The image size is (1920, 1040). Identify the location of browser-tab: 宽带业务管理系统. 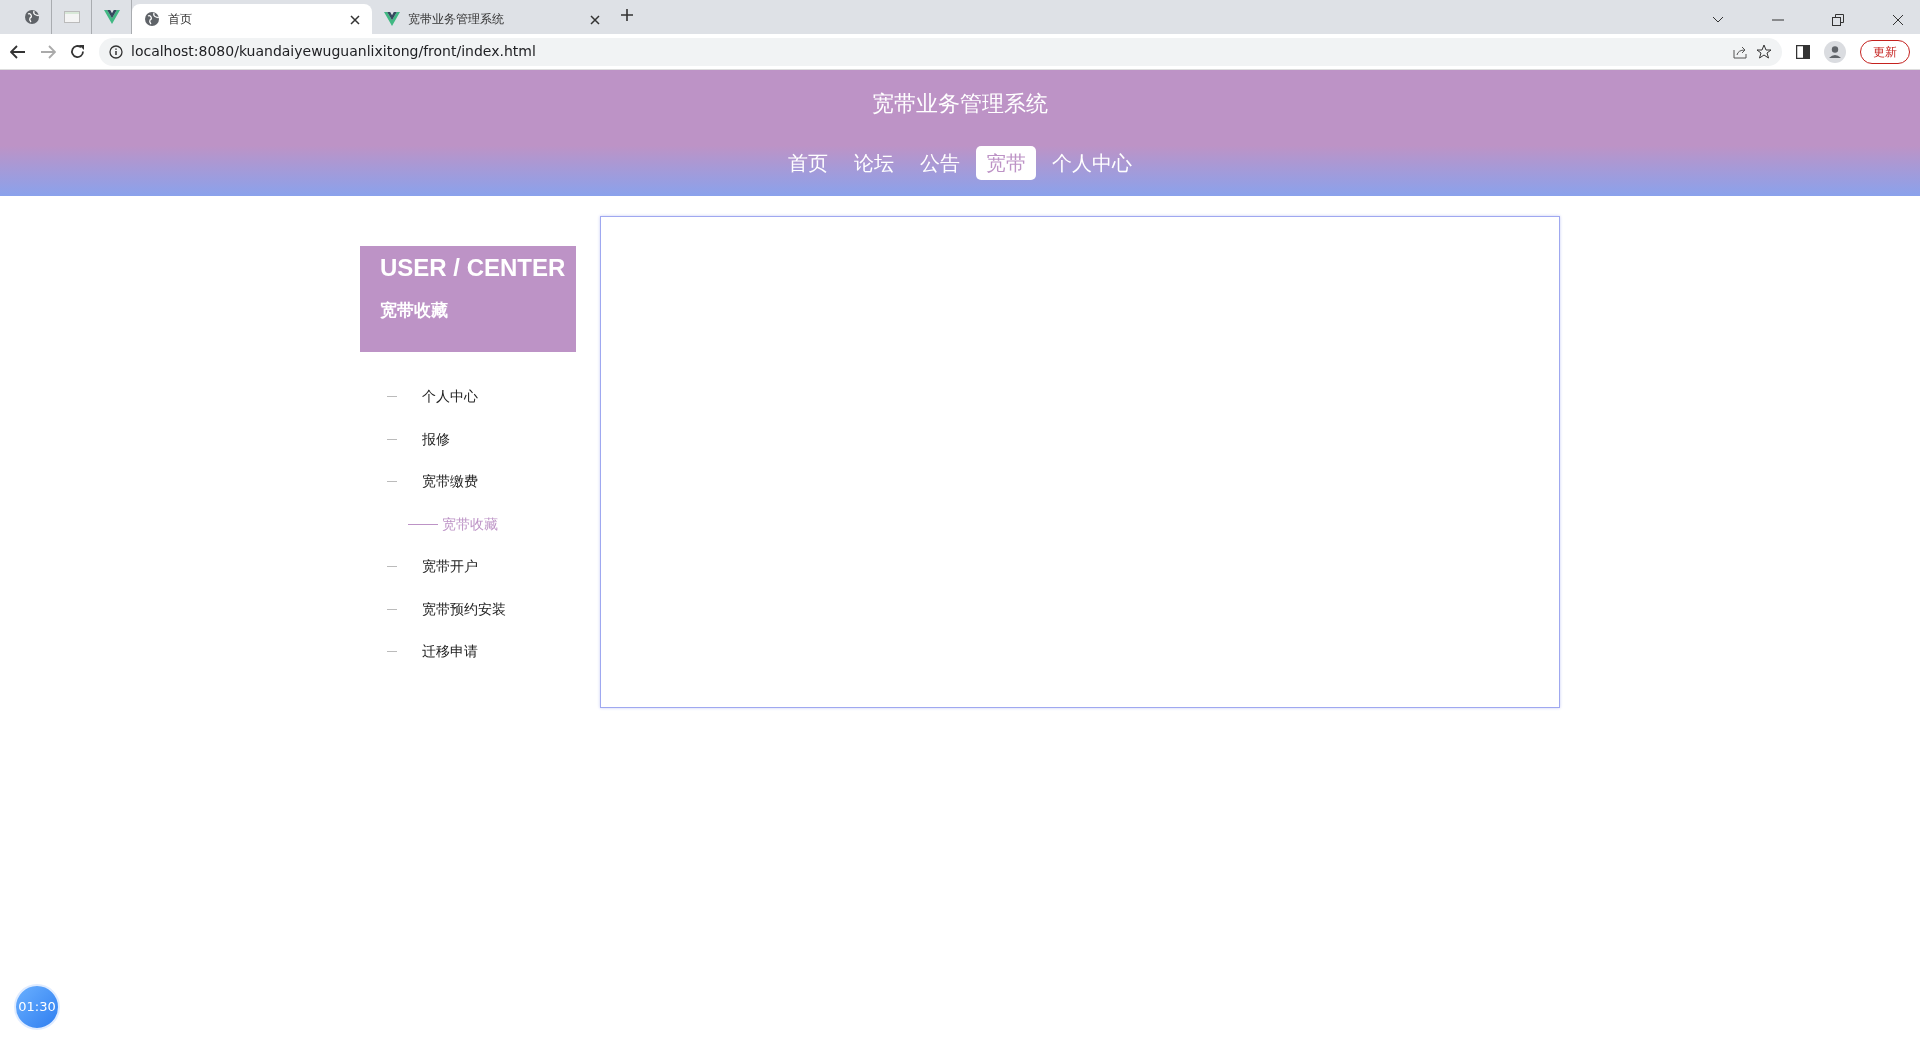
(492, 19).